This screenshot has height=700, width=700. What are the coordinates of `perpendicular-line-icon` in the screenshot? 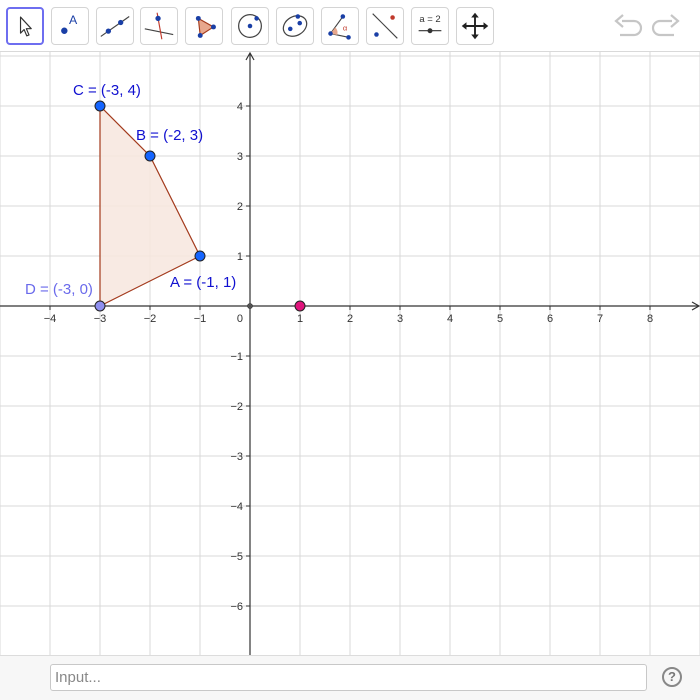 It's located at (159, 26).